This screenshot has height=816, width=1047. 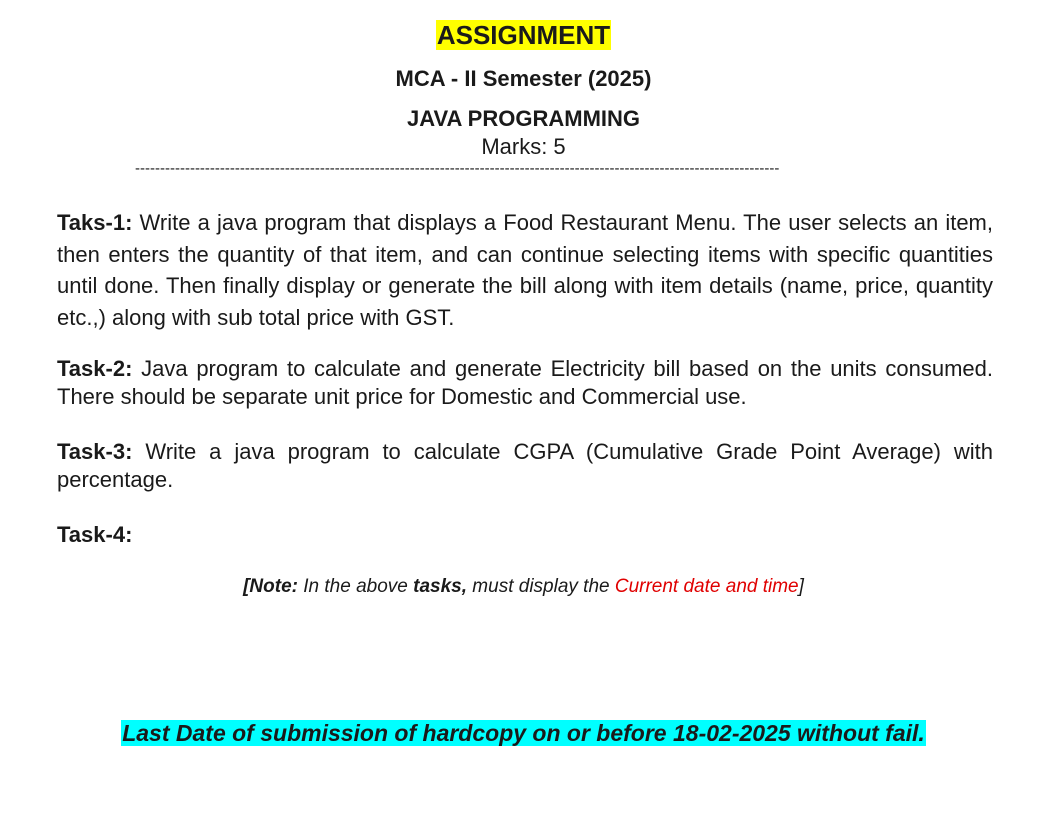 I want to click on course-name: JAVA PROGRAMMING, so click(x=523, y=118).